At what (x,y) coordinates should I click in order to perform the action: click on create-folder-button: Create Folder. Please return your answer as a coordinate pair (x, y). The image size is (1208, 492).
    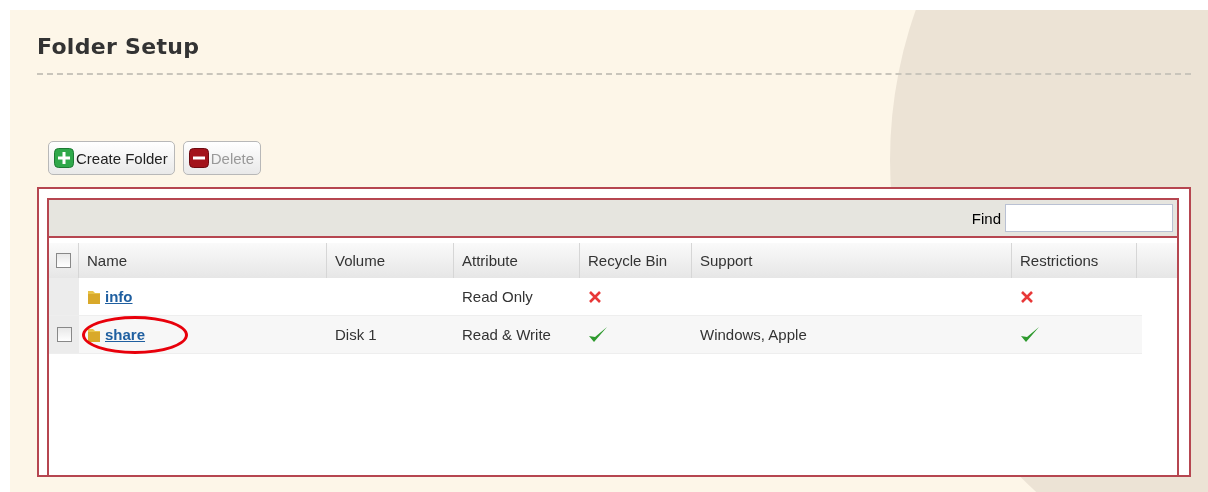
    Looking at the image, I should click on (111, 158).